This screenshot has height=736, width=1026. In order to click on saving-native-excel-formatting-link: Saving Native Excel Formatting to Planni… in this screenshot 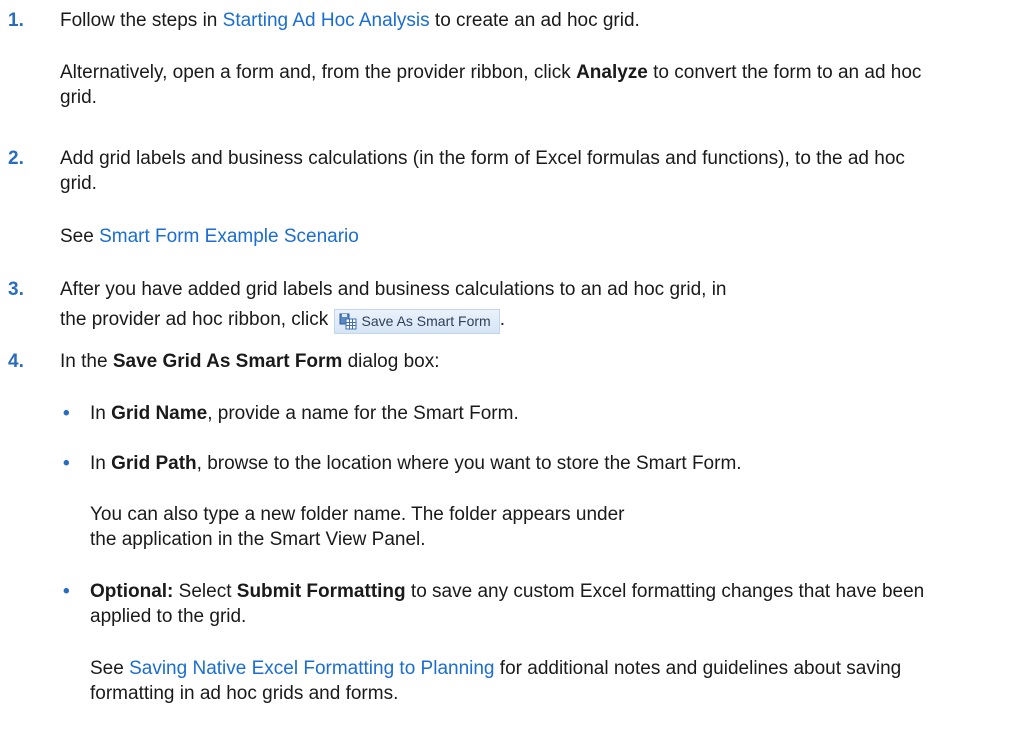, I will do `click(311, 668)`.